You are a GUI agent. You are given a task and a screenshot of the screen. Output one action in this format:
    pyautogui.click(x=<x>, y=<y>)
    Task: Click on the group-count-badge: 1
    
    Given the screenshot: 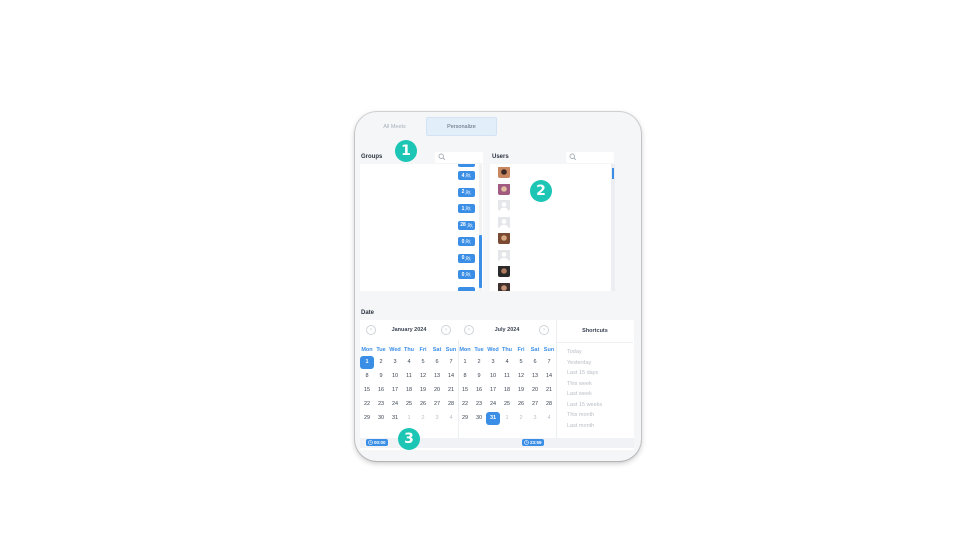 What is the action you would take?
    pyautogui.click(x=466, y=208)
    